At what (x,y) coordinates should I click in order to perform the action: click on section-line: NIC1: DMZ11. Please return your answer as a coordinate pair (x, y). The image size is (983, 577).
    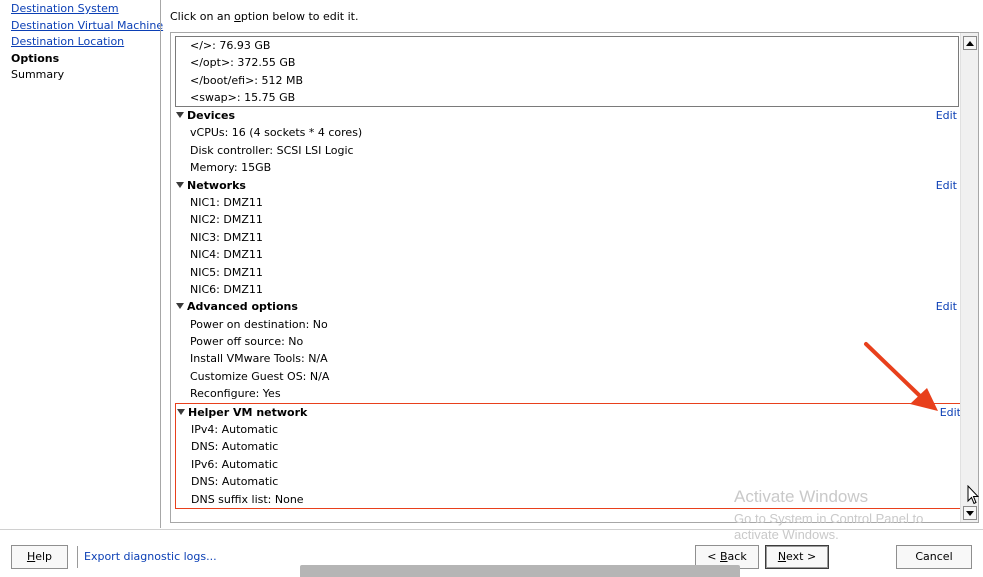
    Looking at the image, I should click on (226, 202).